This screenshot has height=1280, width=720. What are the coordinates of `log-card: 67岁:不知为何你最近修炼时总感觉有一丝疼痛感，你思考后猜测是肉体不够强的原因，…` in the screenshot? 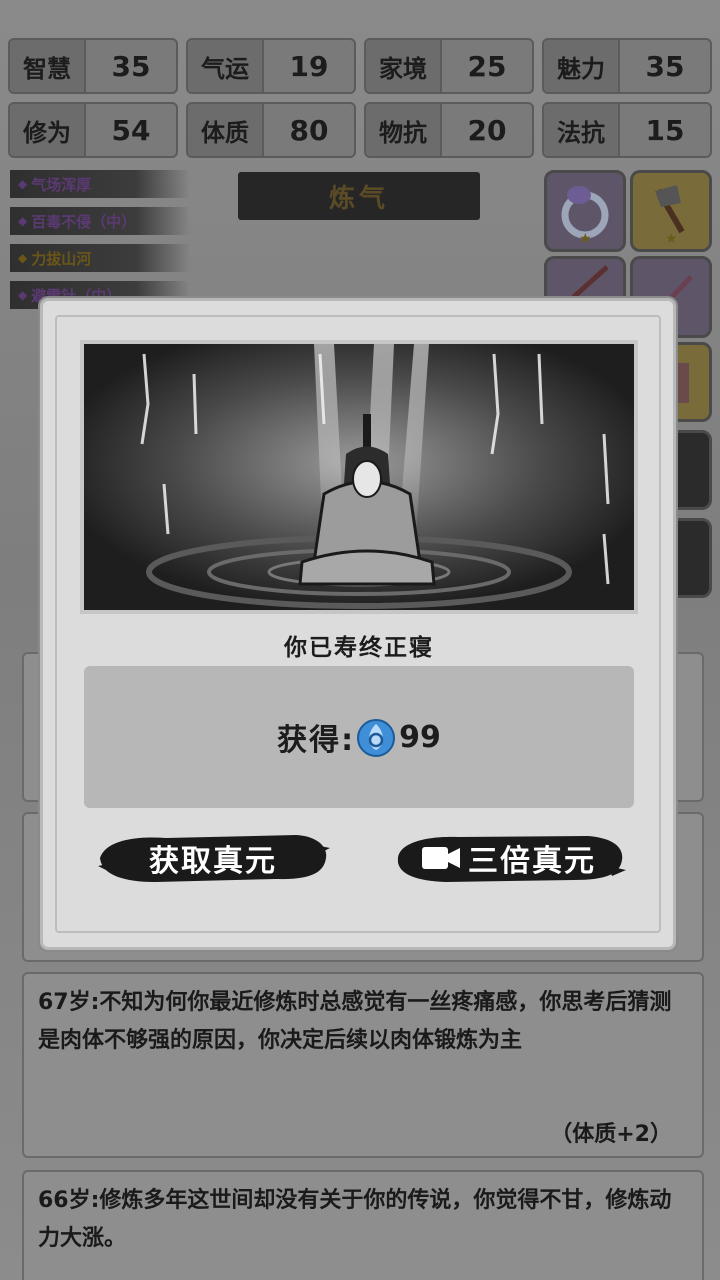 It's located at (363, 1065).